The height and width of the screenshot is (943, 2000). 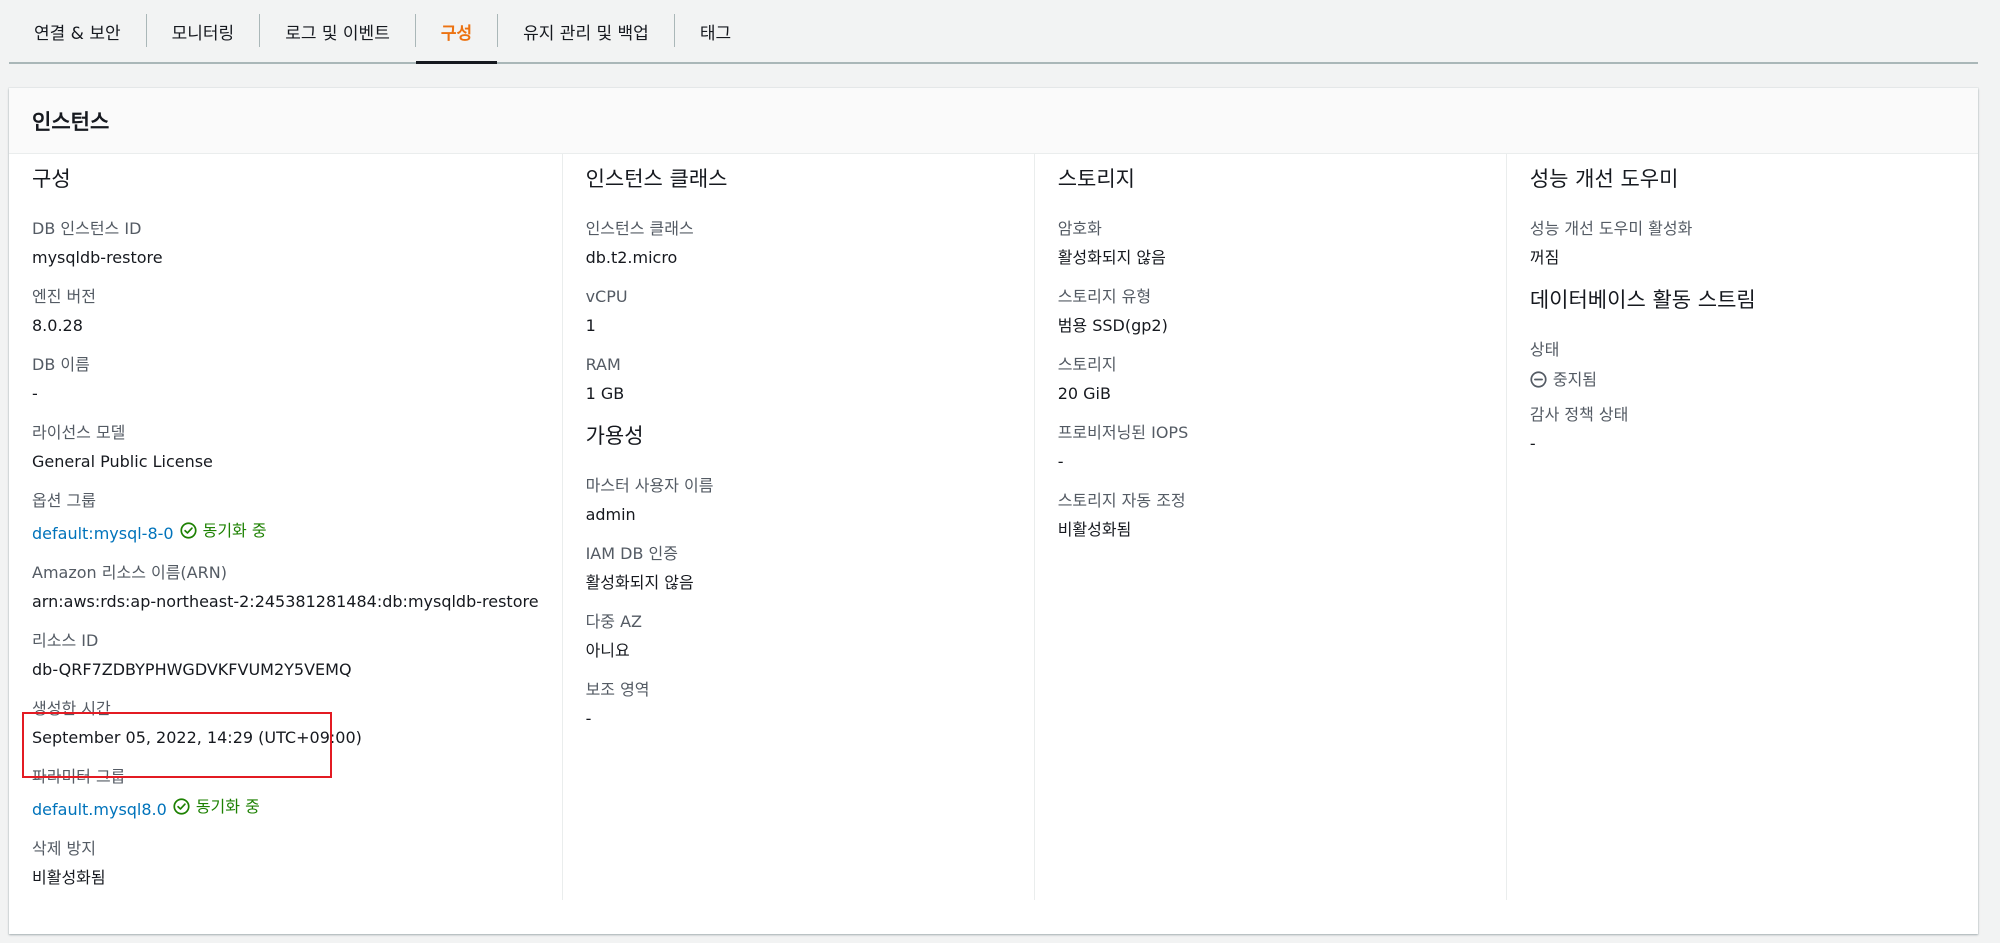 I want to click on field-label: 스토리지 자동 조정, so click(x=1121, y=501).